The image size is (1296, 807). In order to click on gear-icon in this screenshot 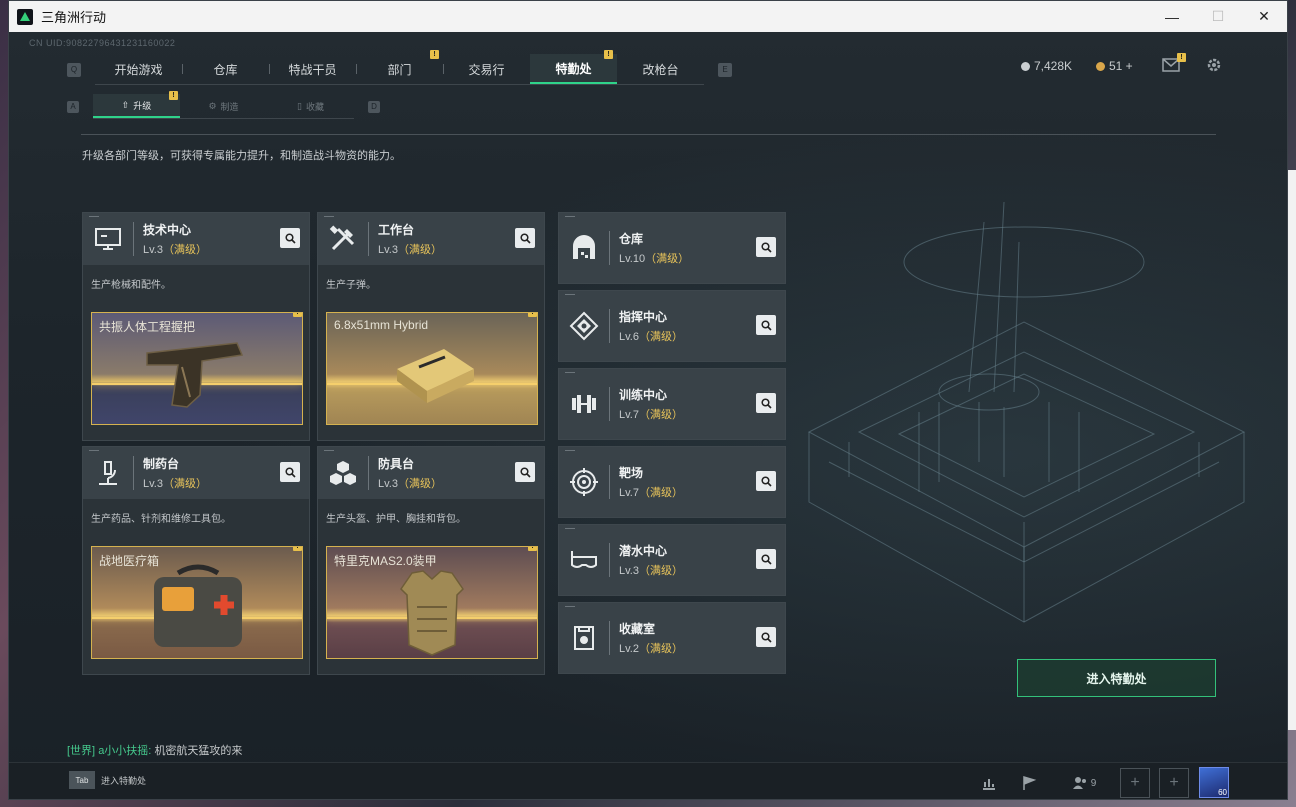, I will do `click(1214, 67)`.